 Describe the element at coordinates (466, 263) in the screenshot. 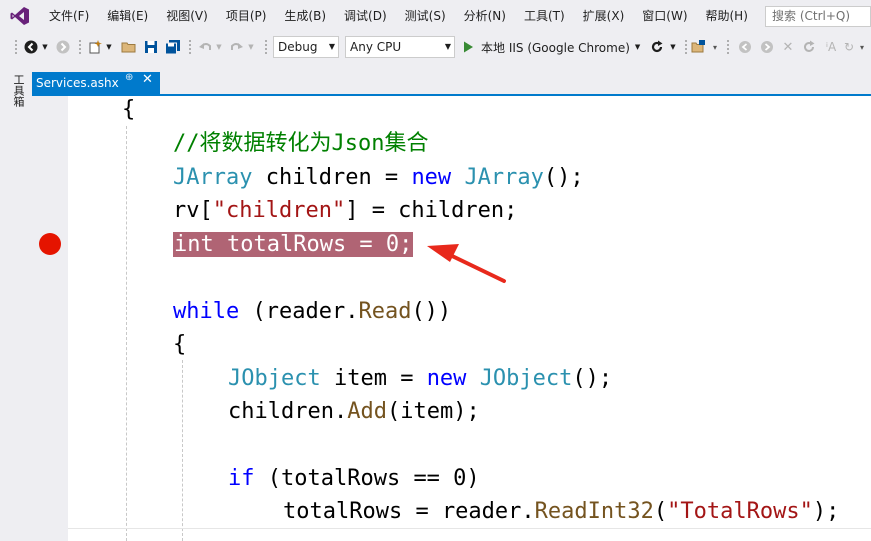

I see `annotation-arrow-icon` at that location.